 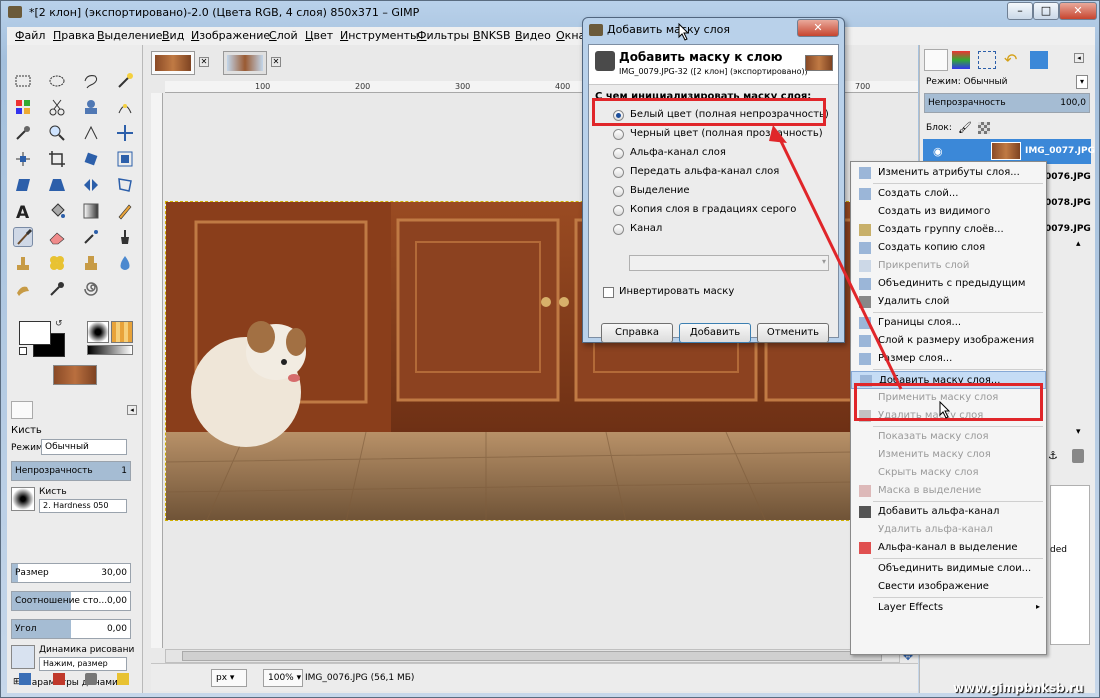 What do you see at coordinates (229, 678) in the screenshot?
I see `unit-select: px ▾` at bounding box center [229, 678].